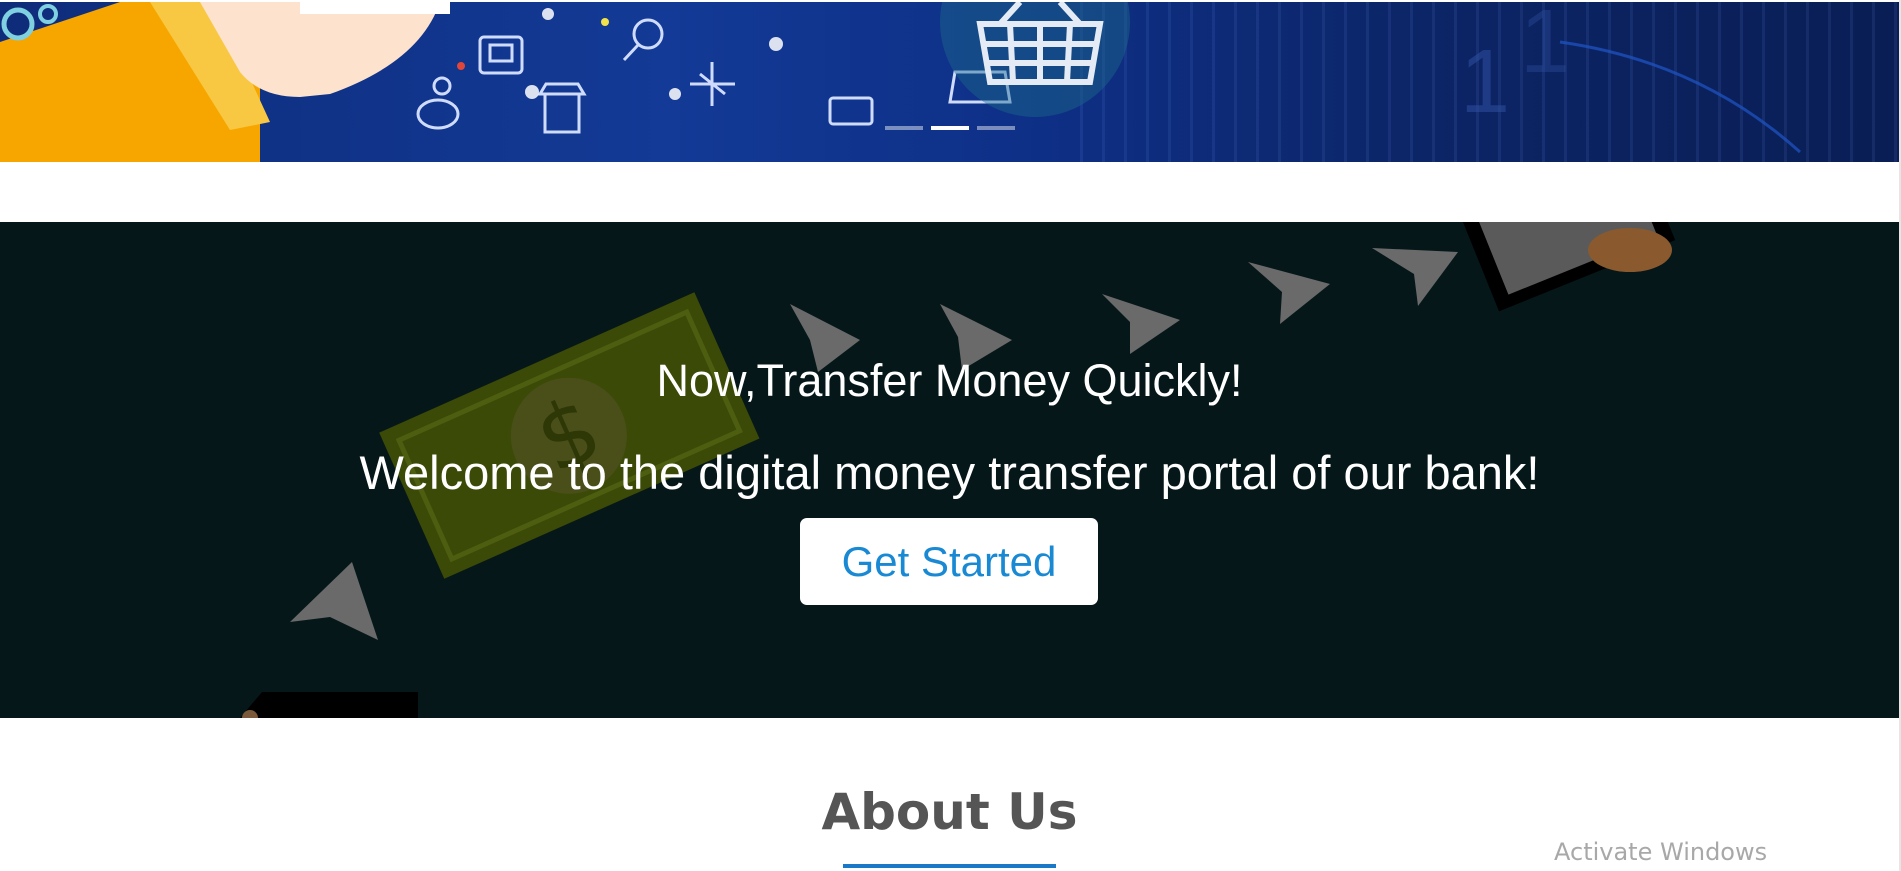  I want to click on activate-windows-watermark: Activate Windows, so click(1661, 852).